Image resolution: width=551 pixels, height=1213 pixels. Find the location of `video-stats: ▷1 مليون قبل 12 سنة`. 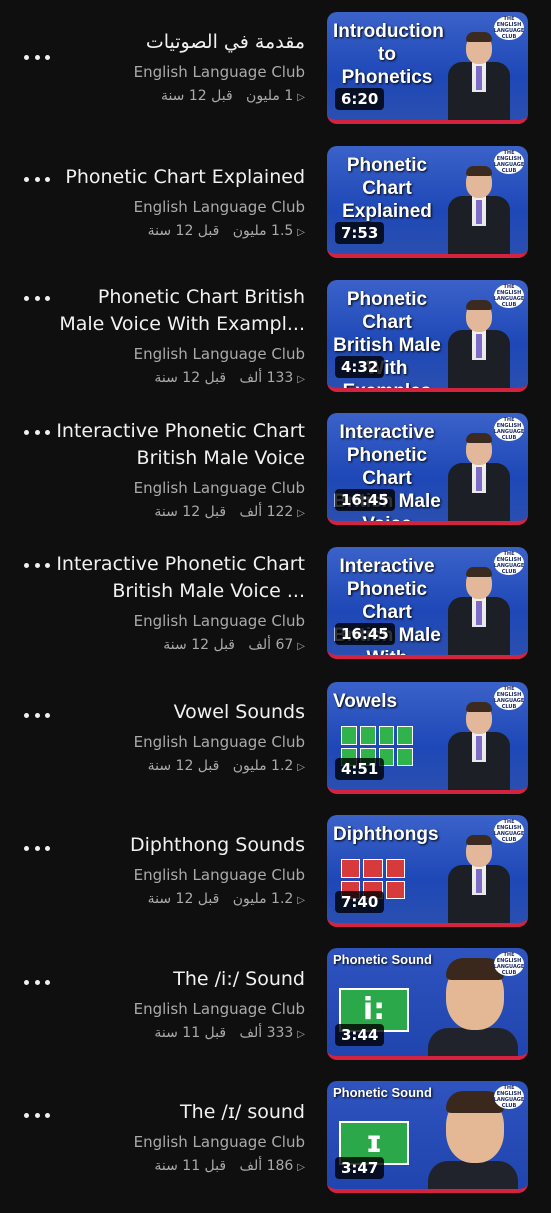

video-stats: ▷1 مليون قبل 12 سنة is located at coordinates (177, 97).